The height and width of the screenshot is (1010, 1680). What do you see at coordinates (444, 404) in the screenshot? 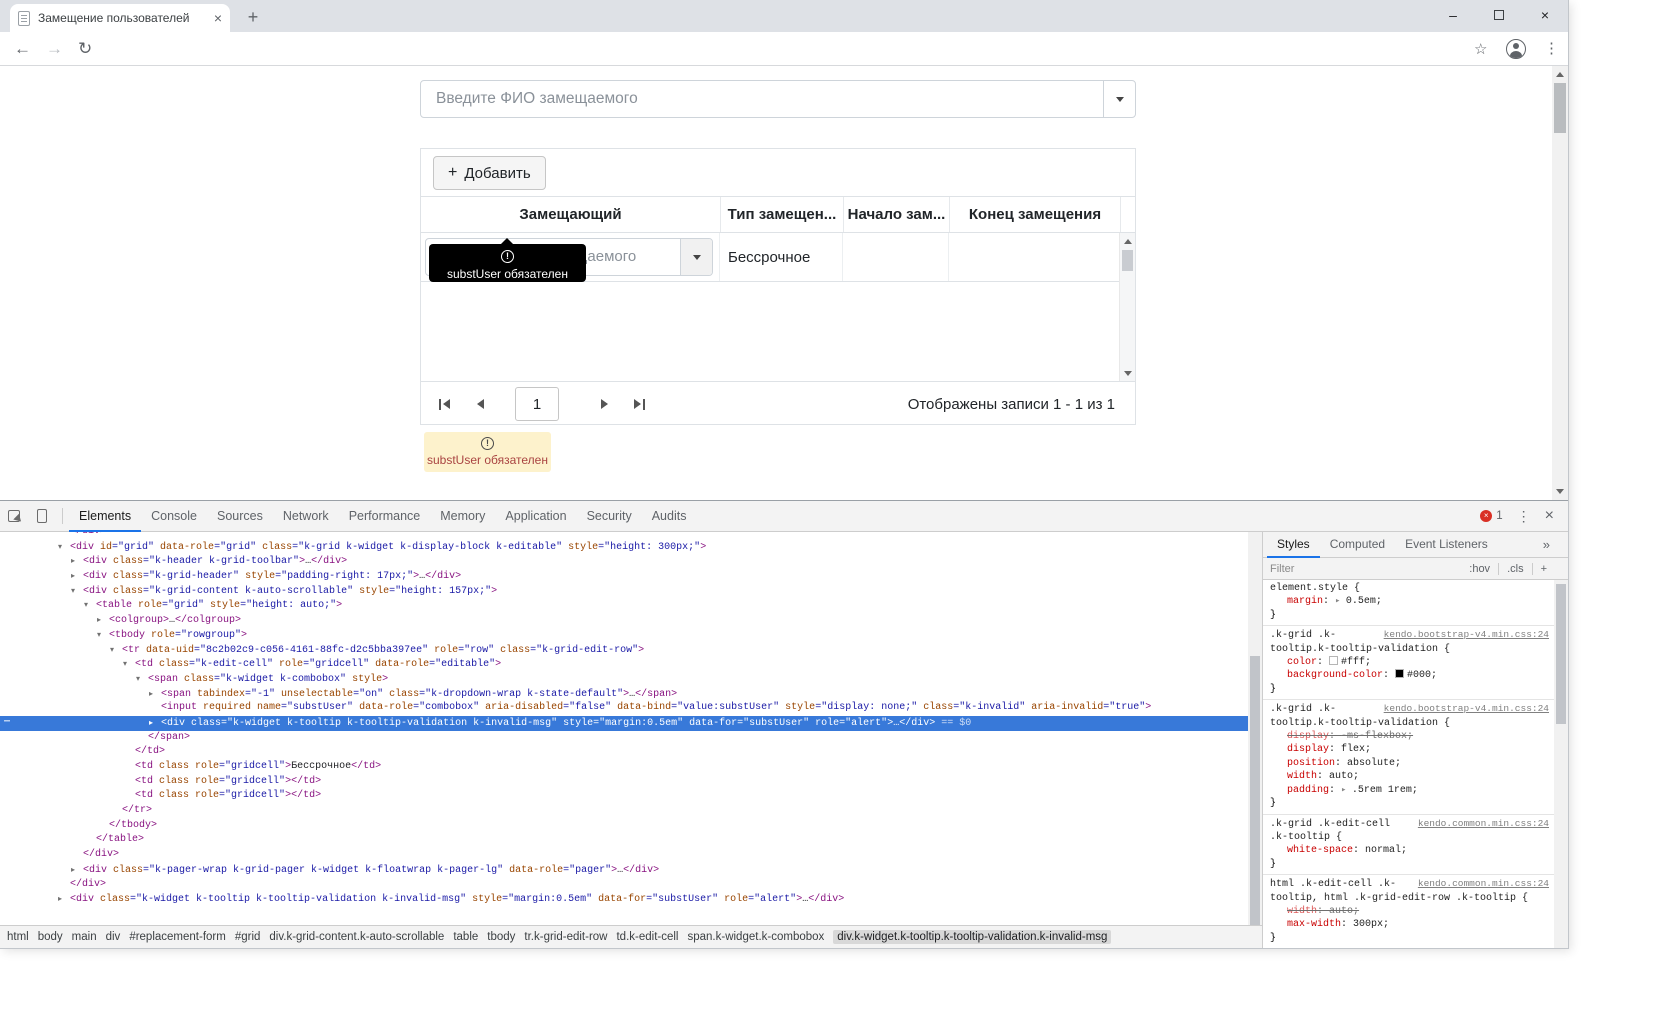
I see `pager-first-button` at bounding box center [444, 404].